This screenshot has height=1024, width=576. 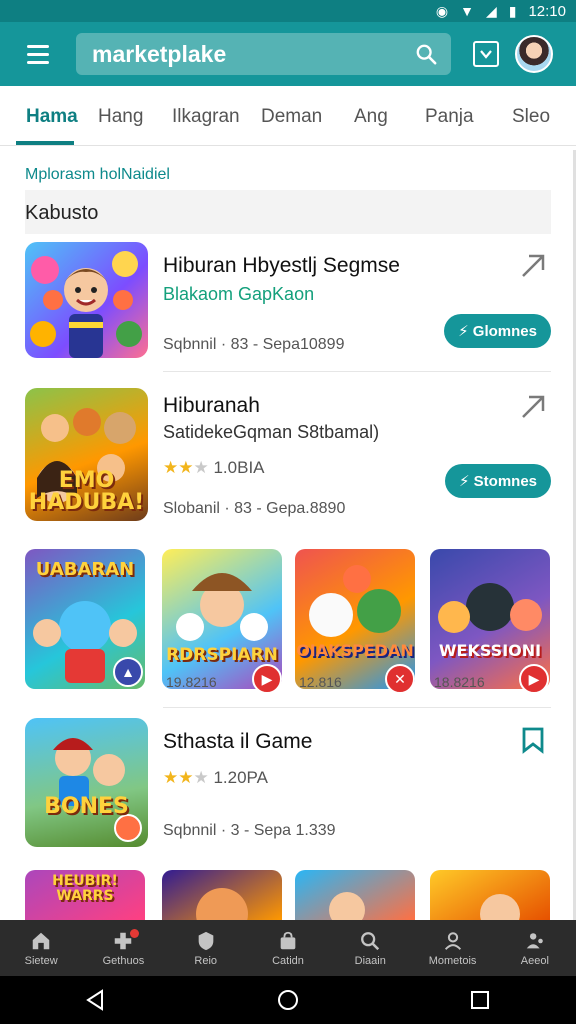 What do you see at coordinates (288, 960) in the screenshot?
I see `nav-label: Catidn` at bounding box center [288, 960].